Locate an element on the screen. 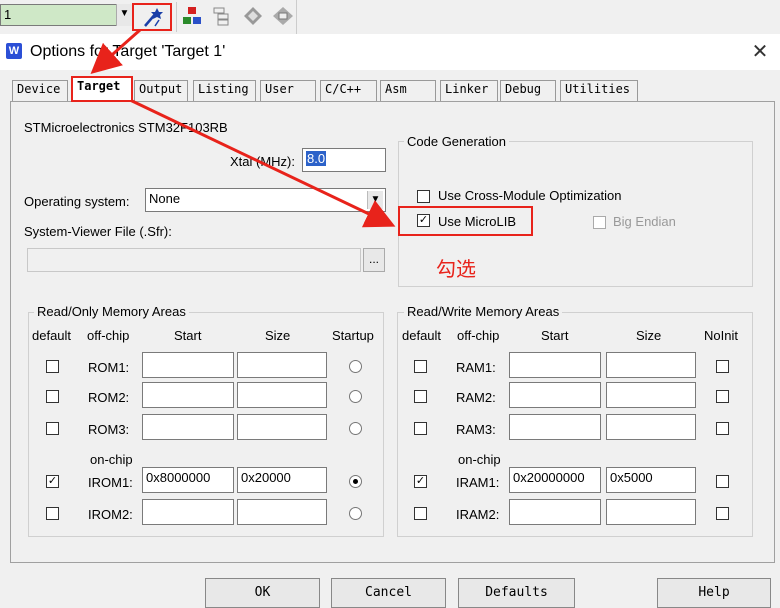 The width and height of the screenshot is (780, 608). tab-target: Target is located at coordinates (102, 89).